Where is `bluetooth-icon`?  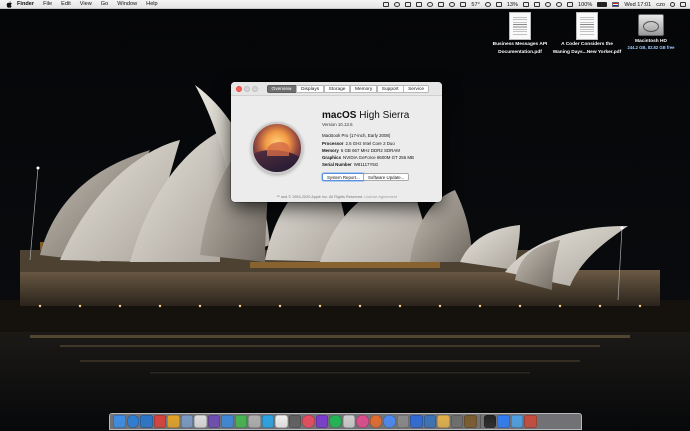
bluetooth-icon is located at coordinates (526, 4).